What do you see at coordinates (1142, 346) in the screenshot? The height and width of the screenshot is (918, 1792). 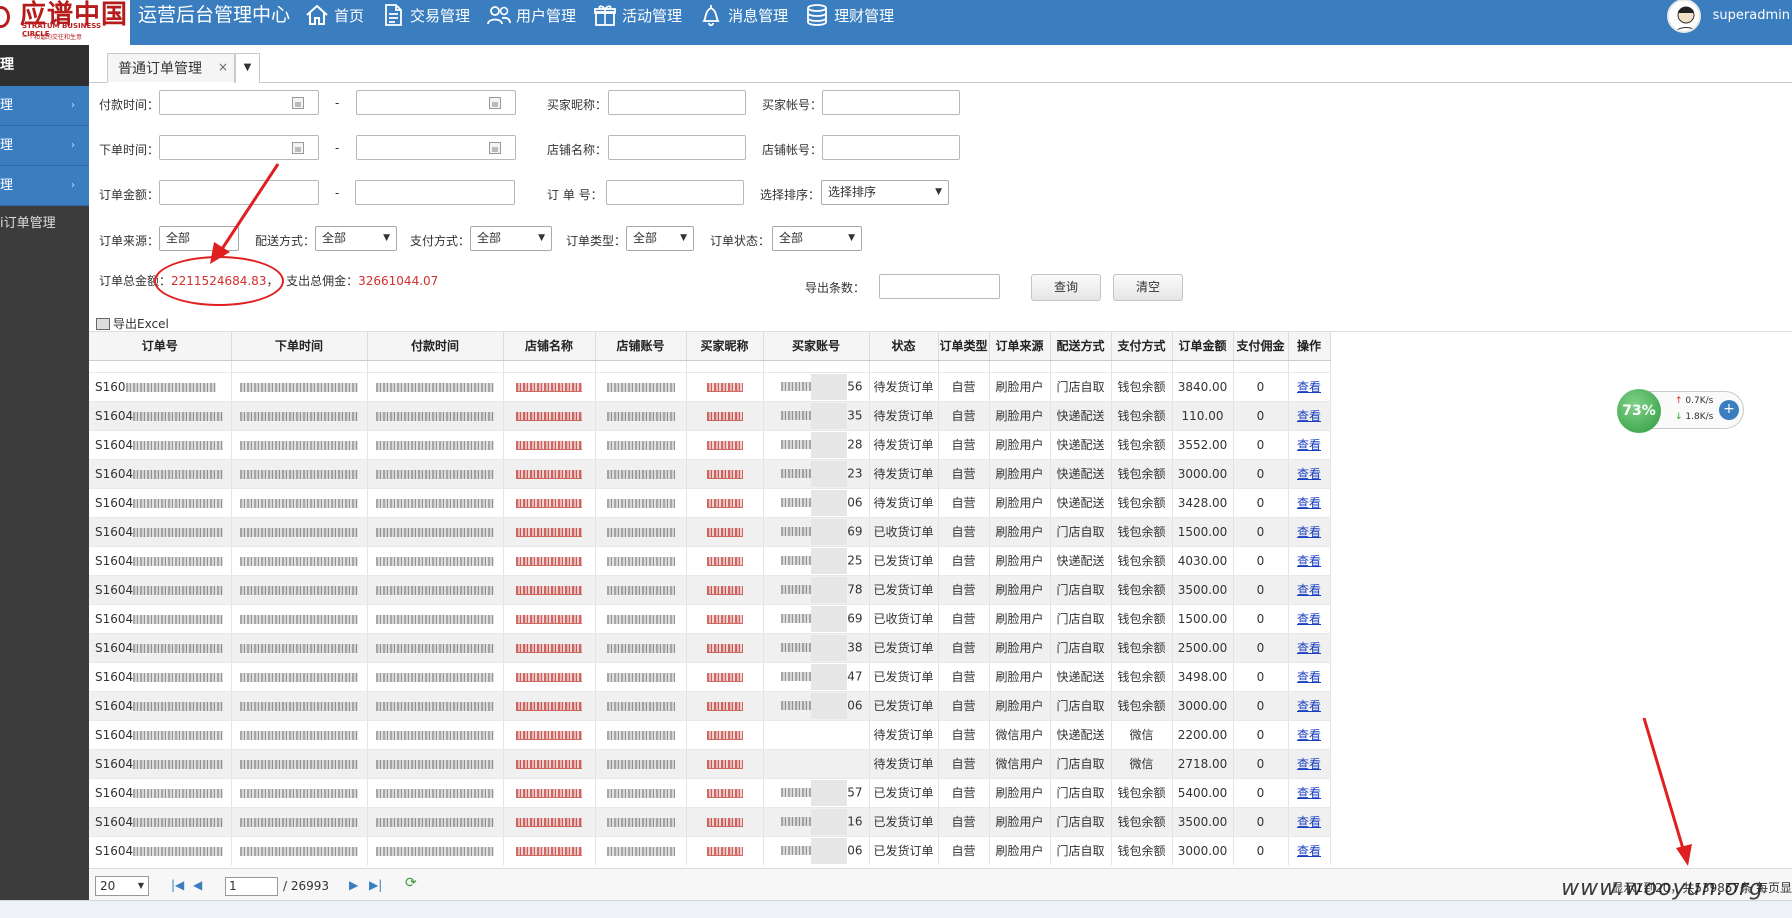 I see `column-header: 支付方式` at bounding box center [1142, 346].